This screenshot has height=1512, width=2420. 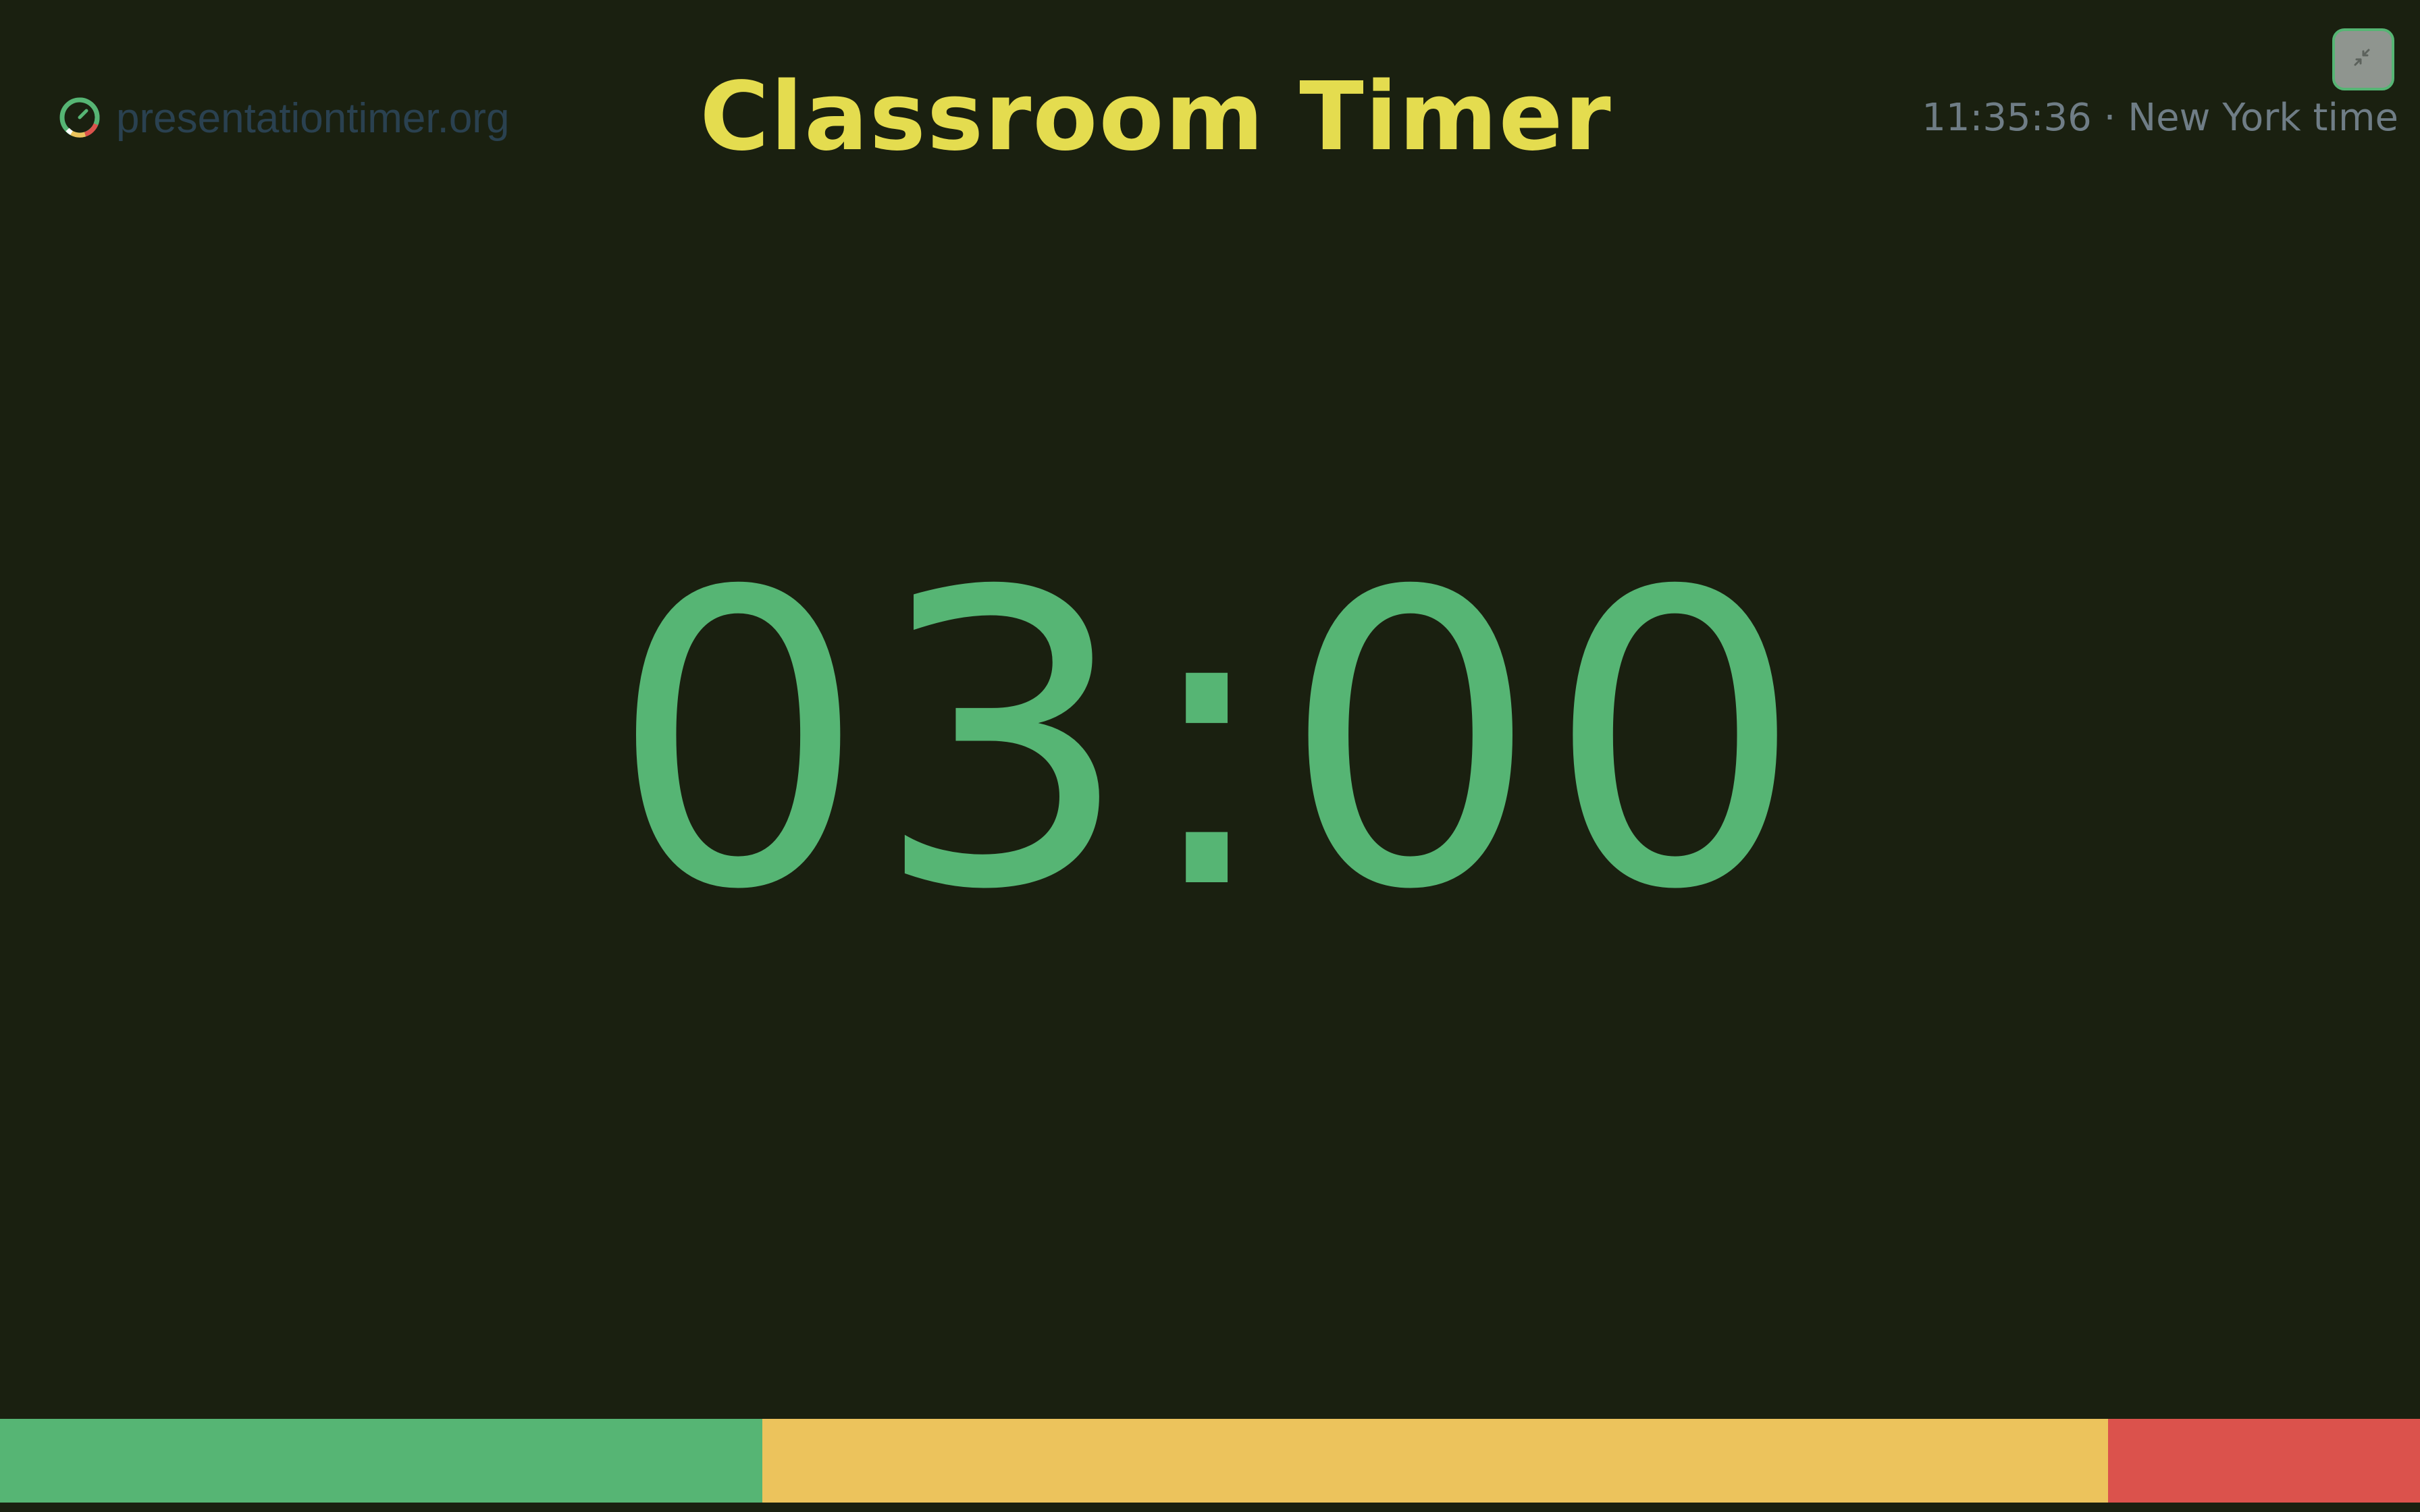 I want to click on phase-segment-red, so click(x=2263, y=1461).